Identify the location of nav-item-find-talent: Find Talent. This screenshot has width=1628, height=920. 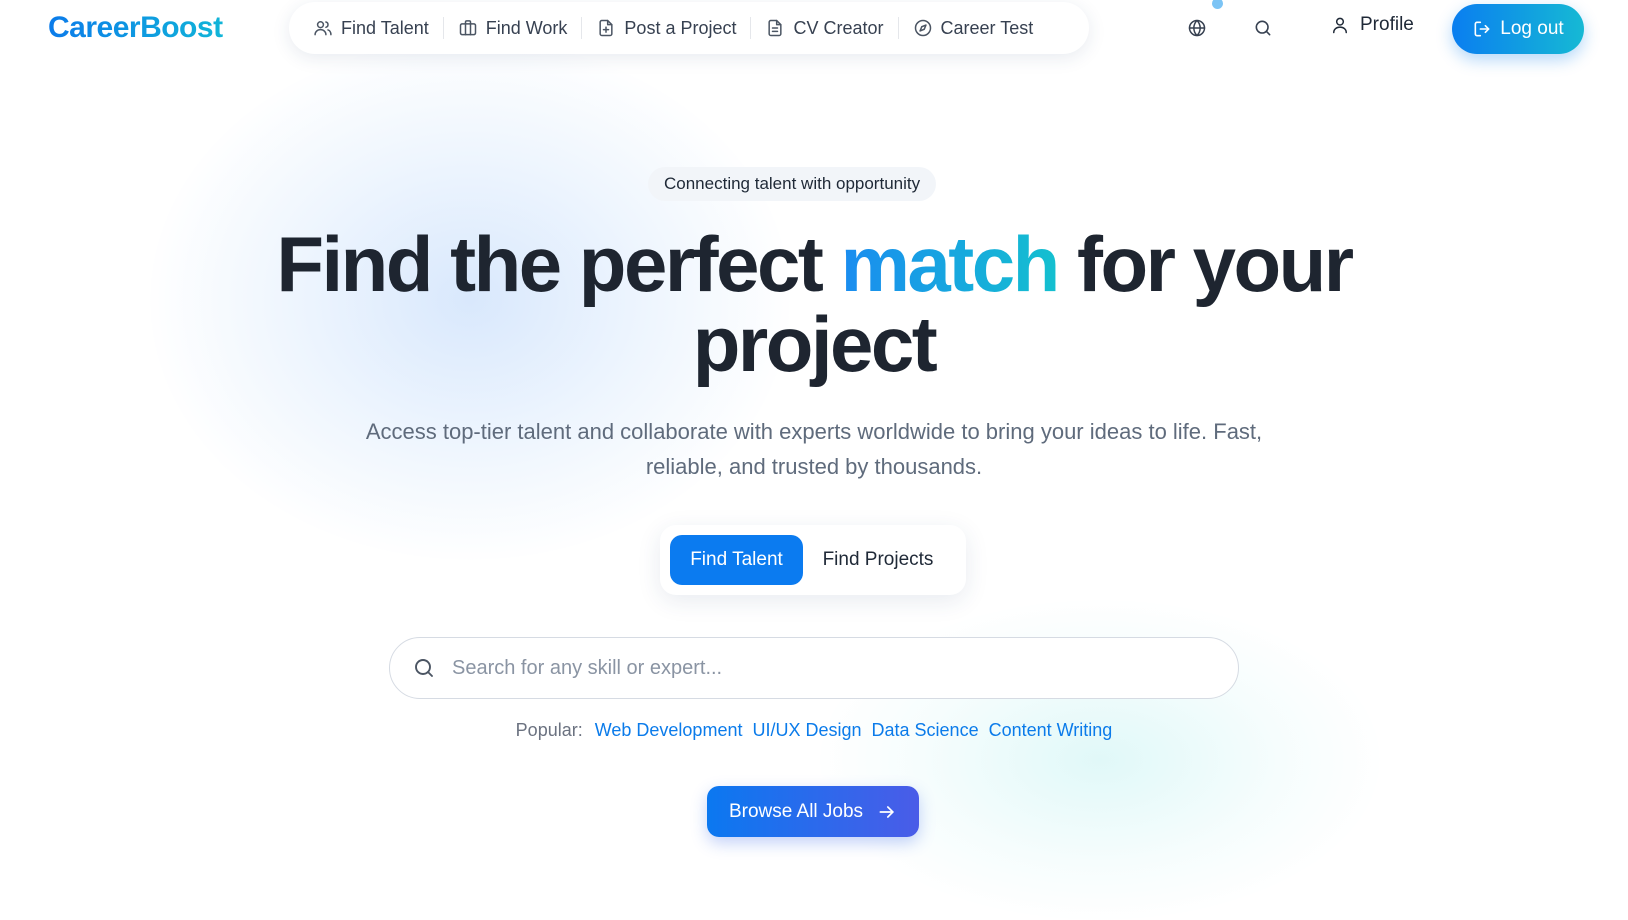
(371, 28).